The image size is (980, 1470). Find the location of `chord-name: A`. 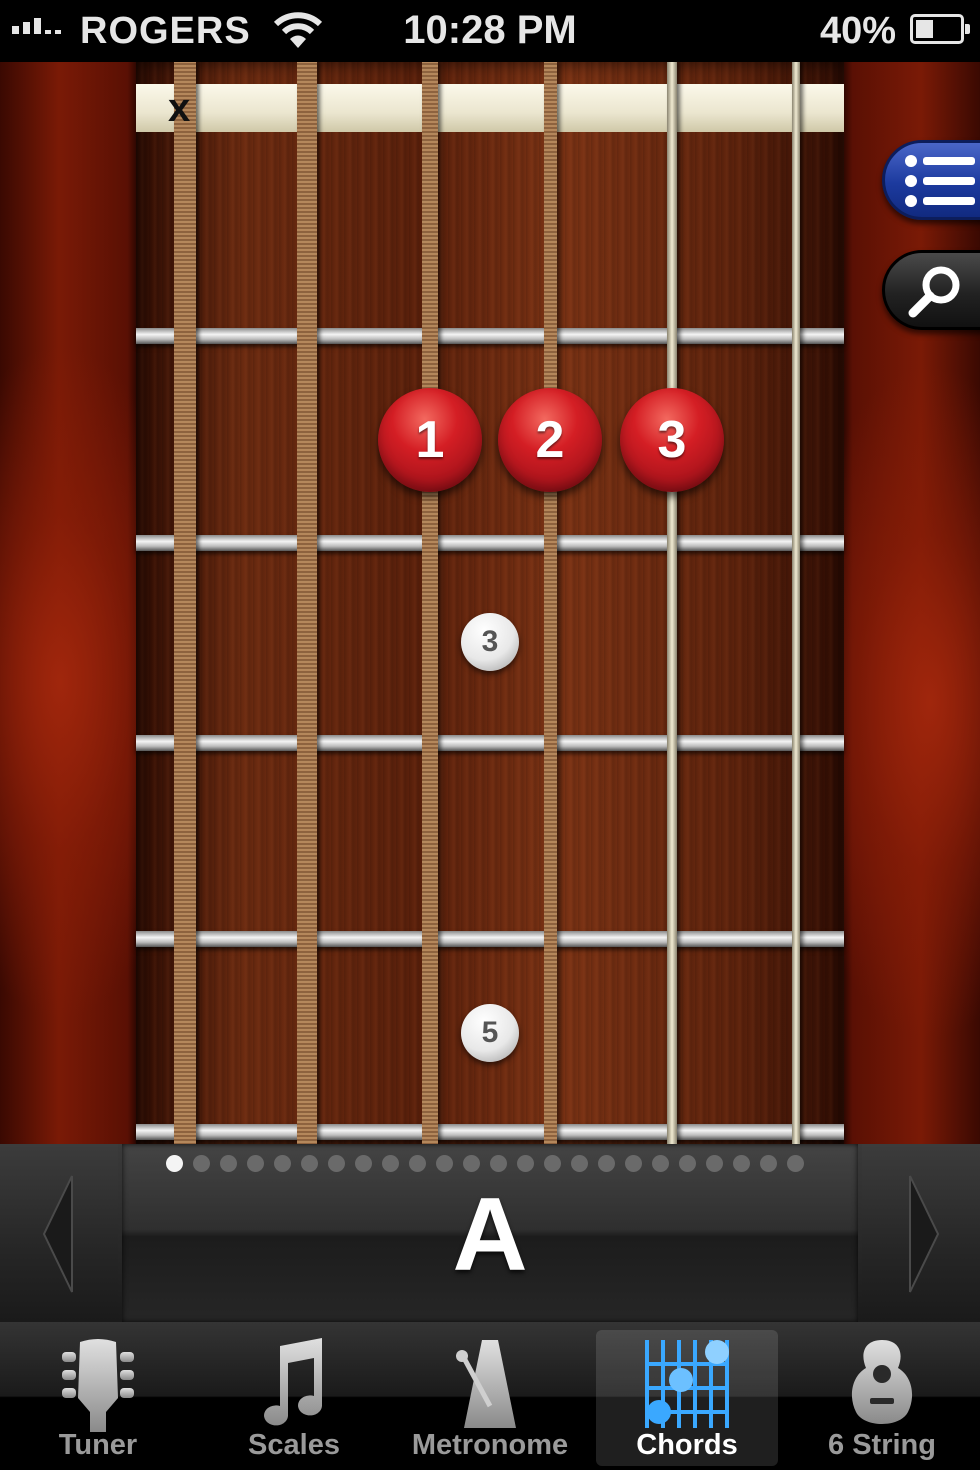

chord-name: A is located at coordinates (490, 1235).